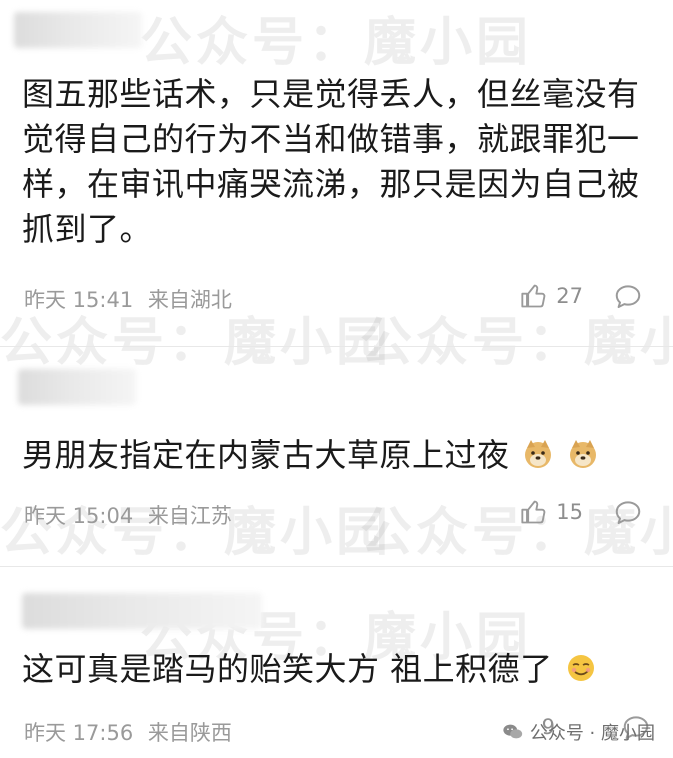  I want to click on comment-location: 来自陕西, so click(189, 733).